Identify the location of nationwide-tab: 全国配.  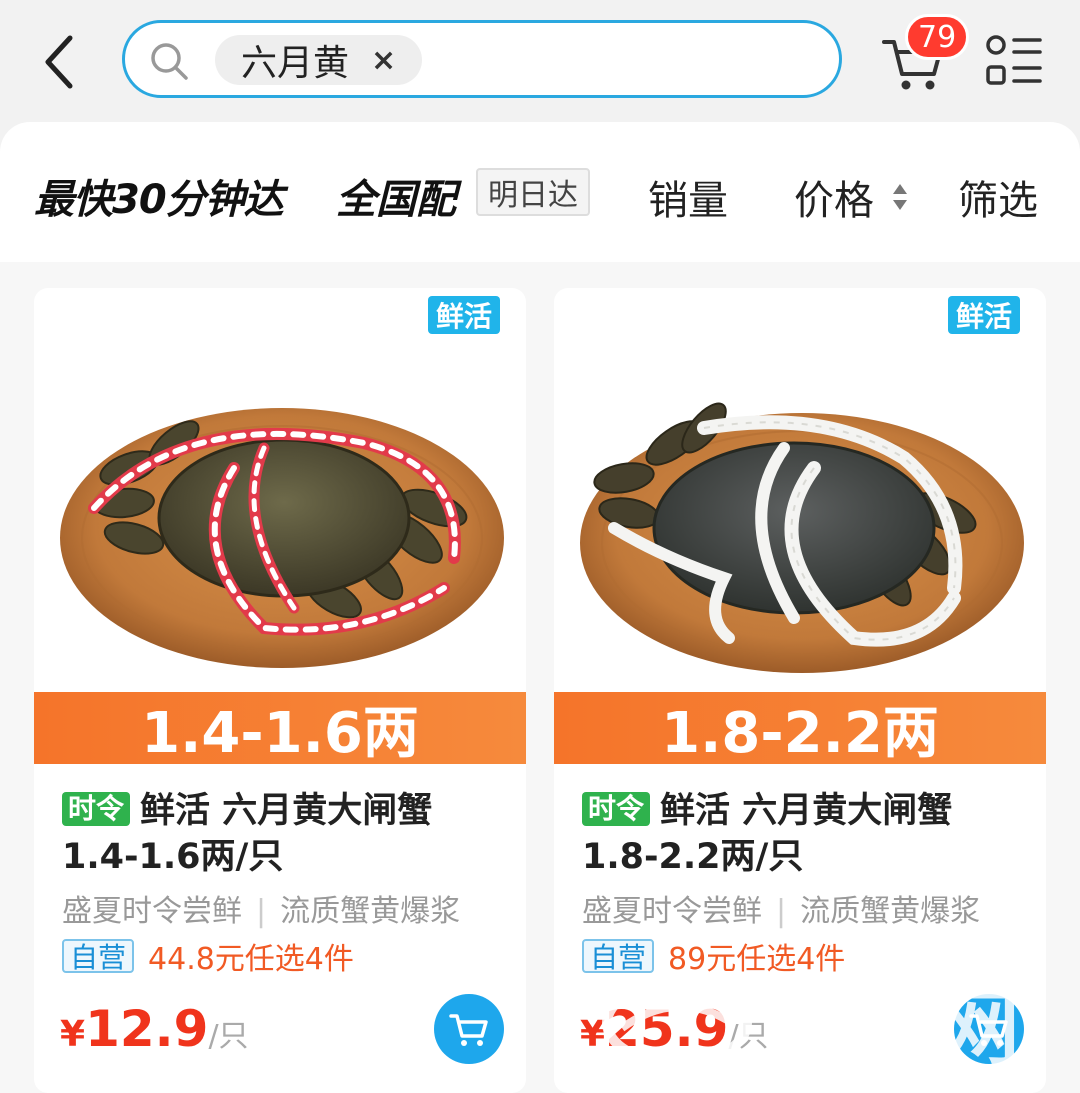
(396, 196).